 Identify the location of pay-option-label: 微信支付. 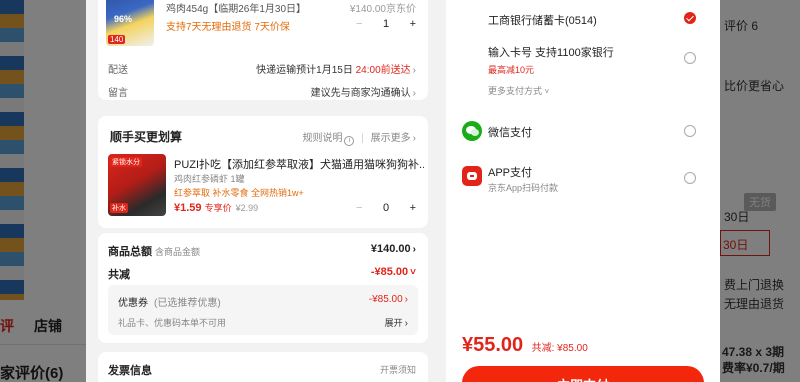
(510, 133).